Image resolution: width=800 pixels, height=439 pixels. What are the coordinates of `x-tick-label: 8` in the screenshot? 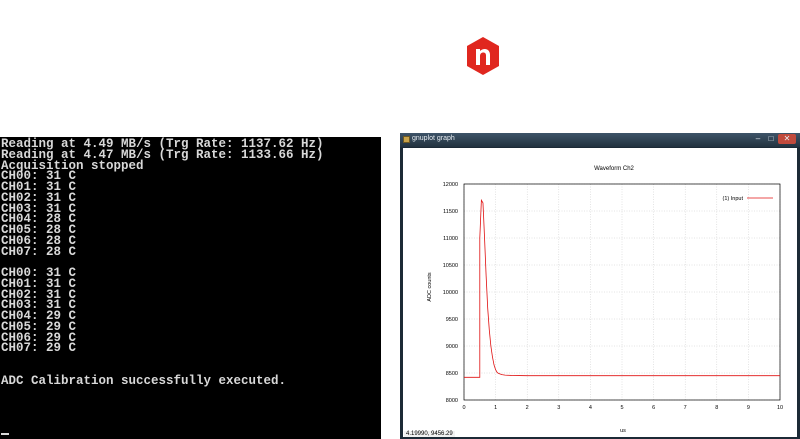 It's located at (716, 408).